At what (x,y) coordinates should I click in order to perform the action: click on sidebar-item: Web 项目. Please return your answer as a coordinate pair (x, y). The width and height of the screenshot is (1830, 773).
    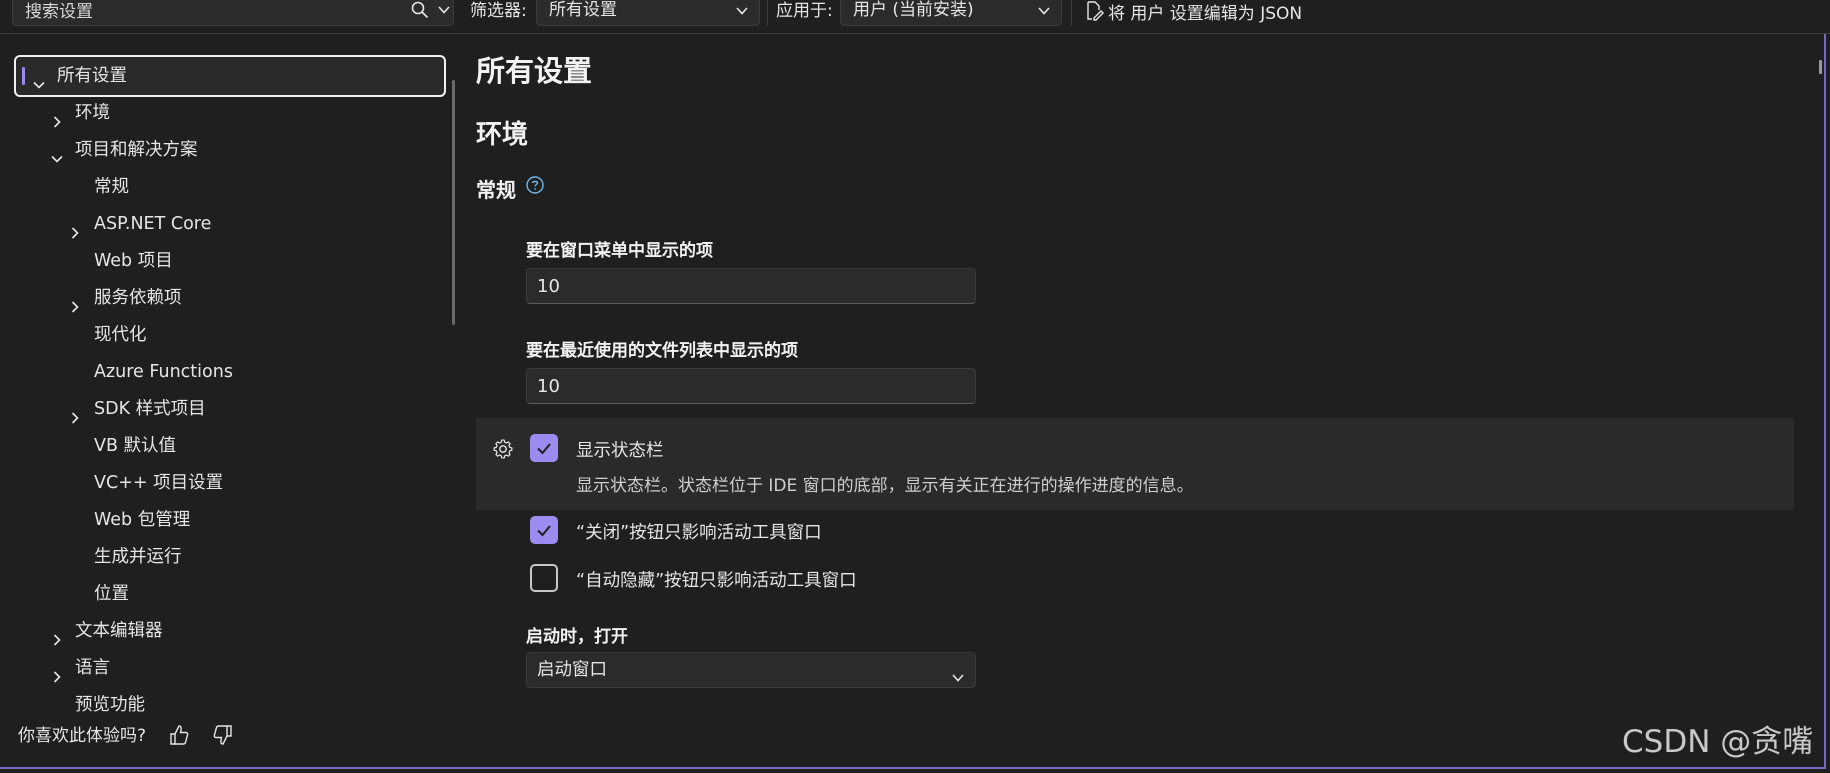
    Looking at the image, I should click on (229, 261).